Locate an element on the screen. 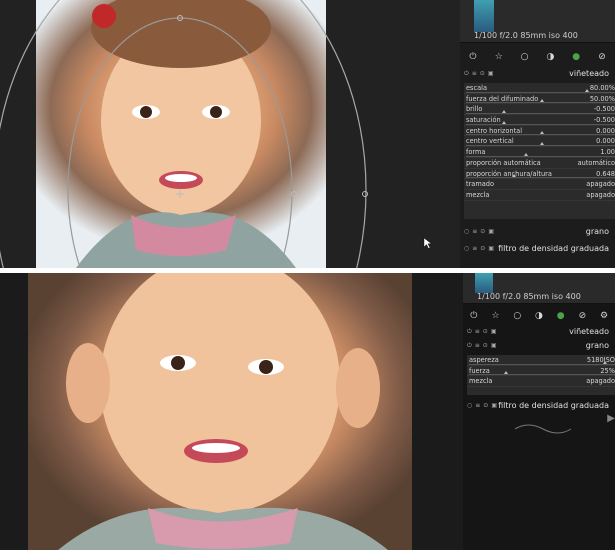  param-slider: proporción automática automático is located at coordinates (539, 163).